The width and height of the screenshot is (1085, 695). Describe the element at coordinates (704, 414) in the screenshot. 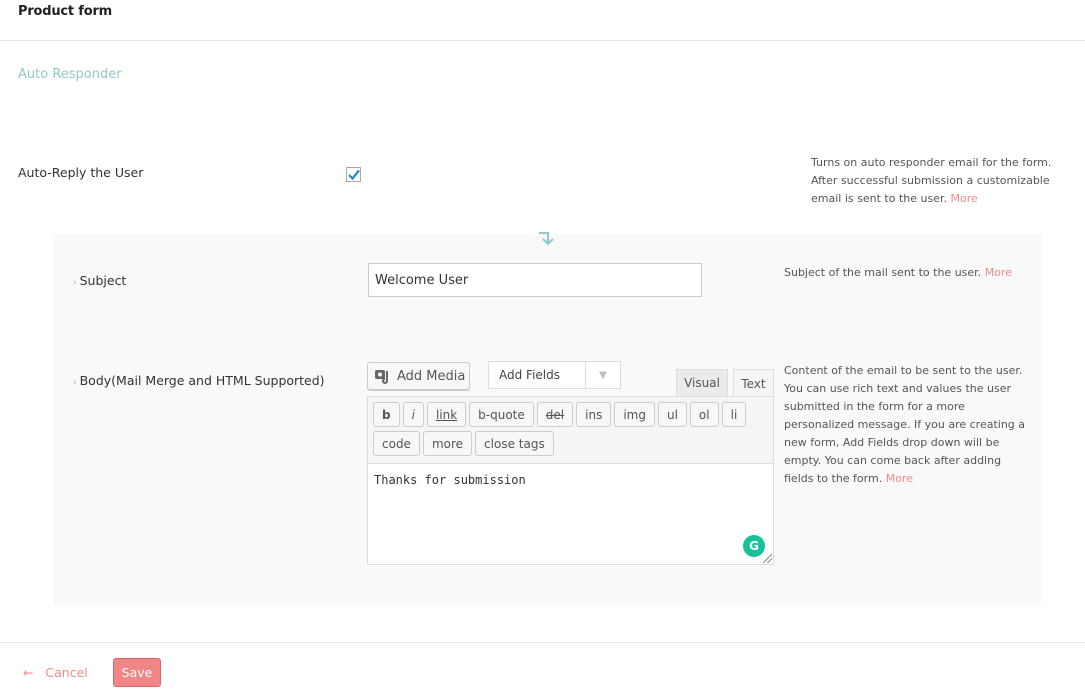

I see `quicktag-ol-button: ol` at that location.